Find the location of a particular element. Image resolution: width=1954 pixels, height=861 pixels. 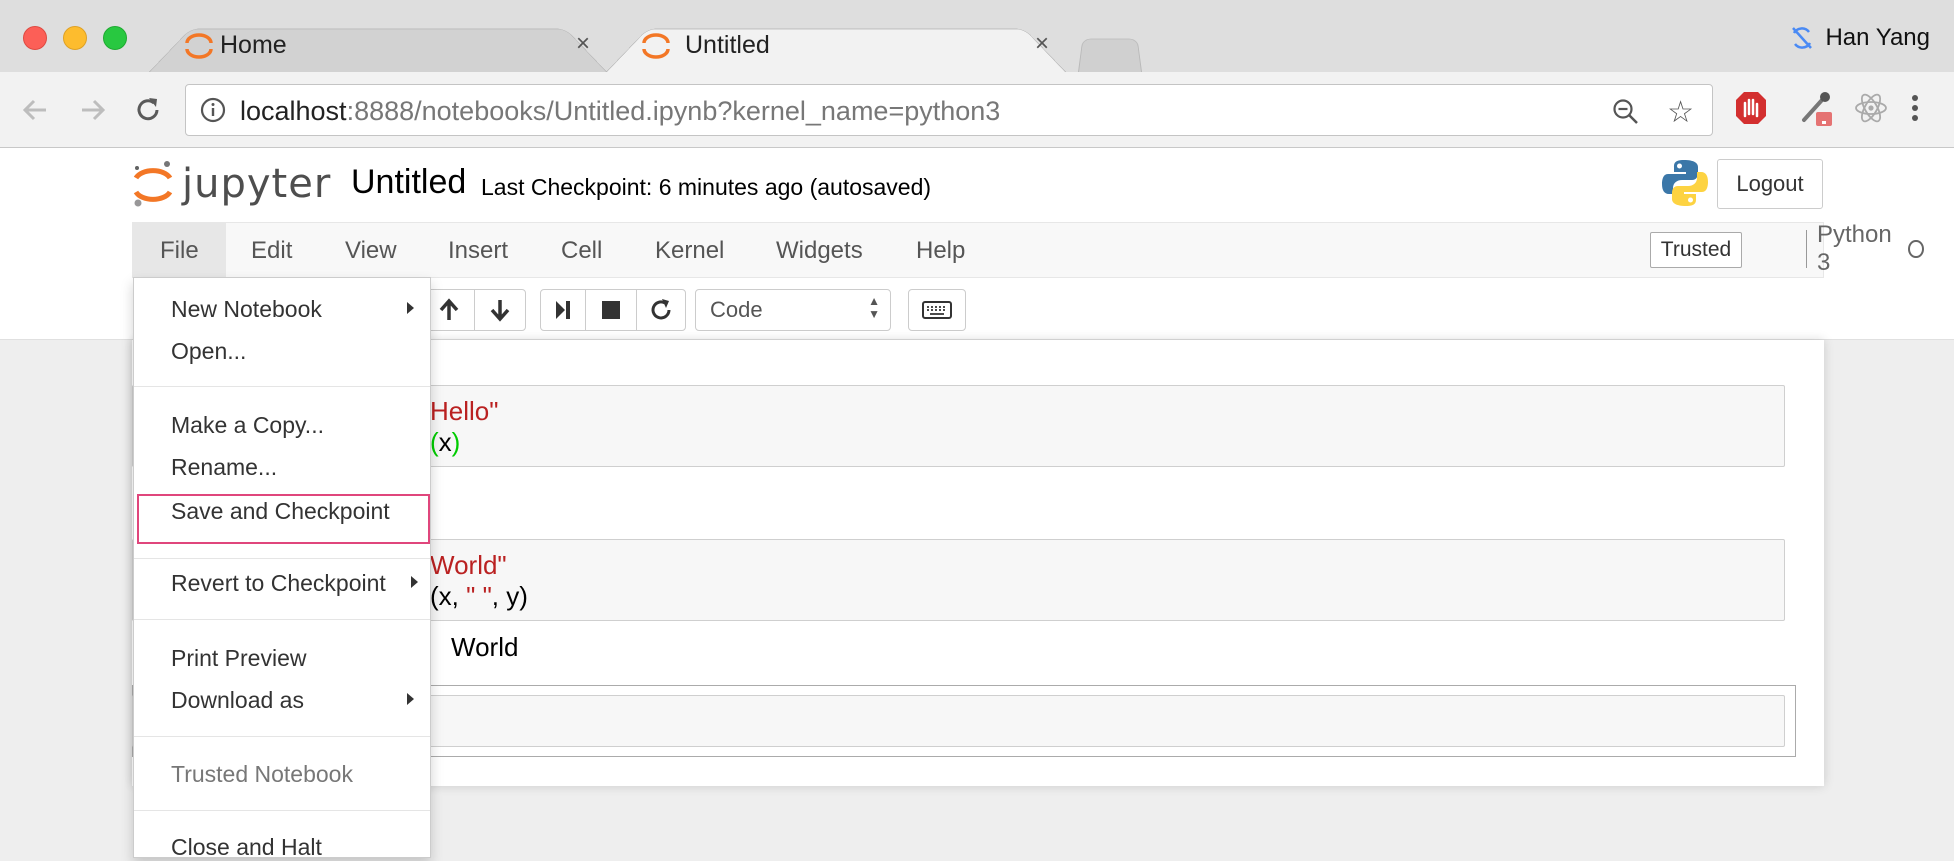

menu-item-close-halt: Close and Halt is located at coordinates (246, 847).